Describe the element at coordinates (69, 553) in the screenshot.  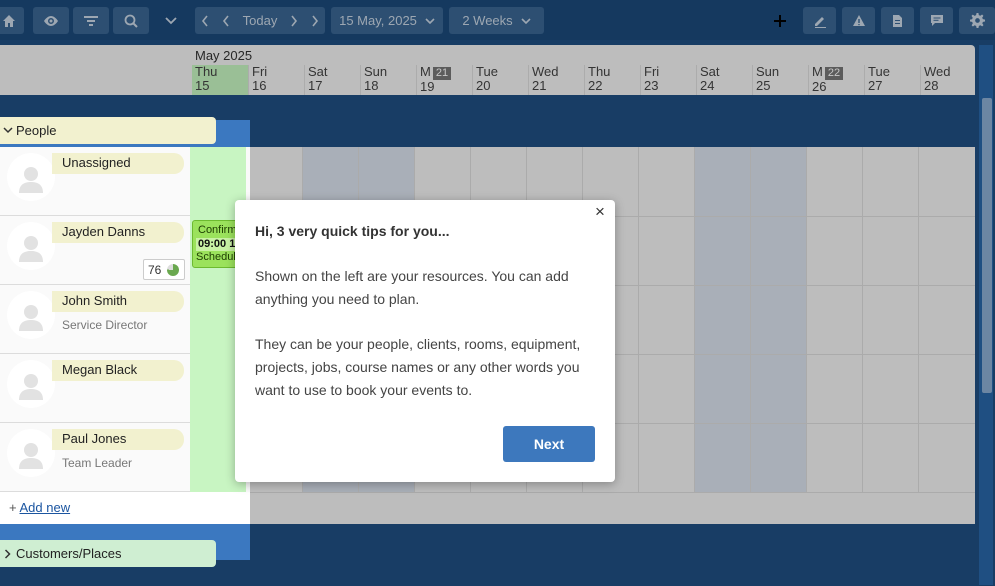
I see `group-label: Customers/Places` at that location.